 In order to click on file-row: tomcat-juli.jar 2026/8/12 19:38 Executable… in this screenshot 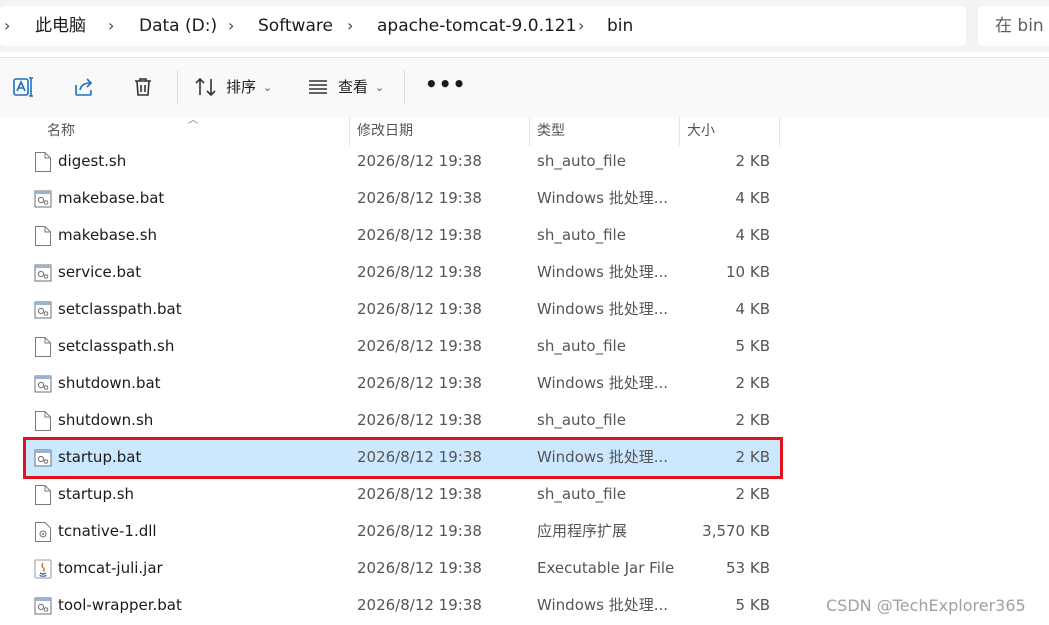, I will do `click(402, 568)`.